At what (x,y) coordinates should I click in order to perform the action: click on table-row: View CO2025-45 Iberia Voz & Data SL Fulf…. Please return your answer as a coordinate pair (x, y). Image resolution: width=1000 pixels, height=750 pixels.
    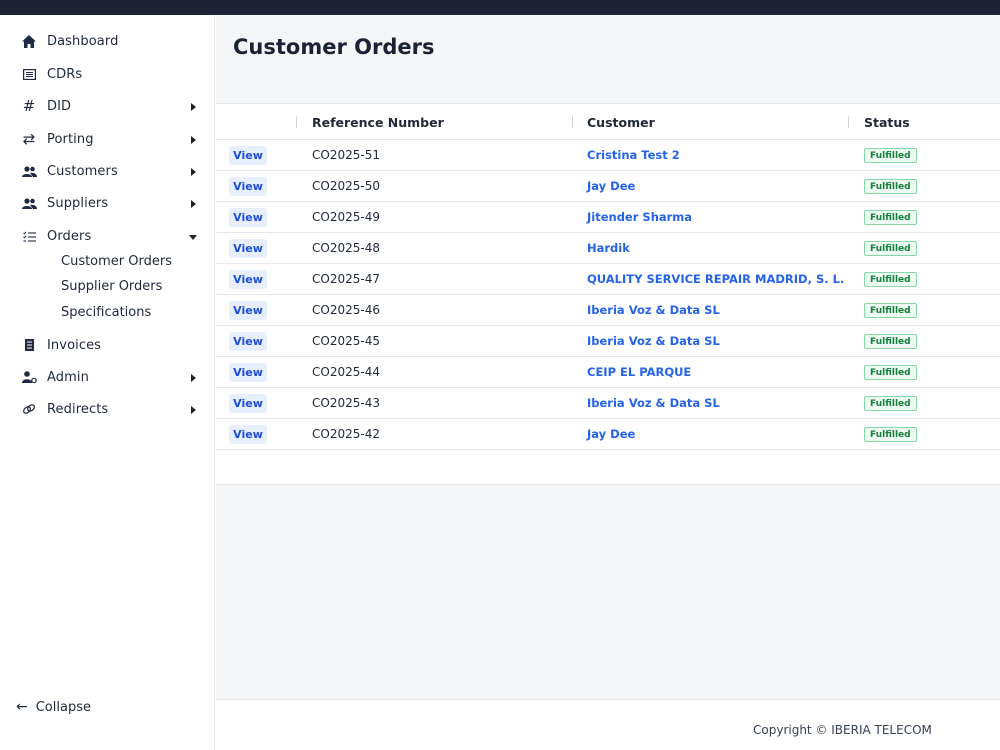
    Looking at the image, I should click on (608, 341).